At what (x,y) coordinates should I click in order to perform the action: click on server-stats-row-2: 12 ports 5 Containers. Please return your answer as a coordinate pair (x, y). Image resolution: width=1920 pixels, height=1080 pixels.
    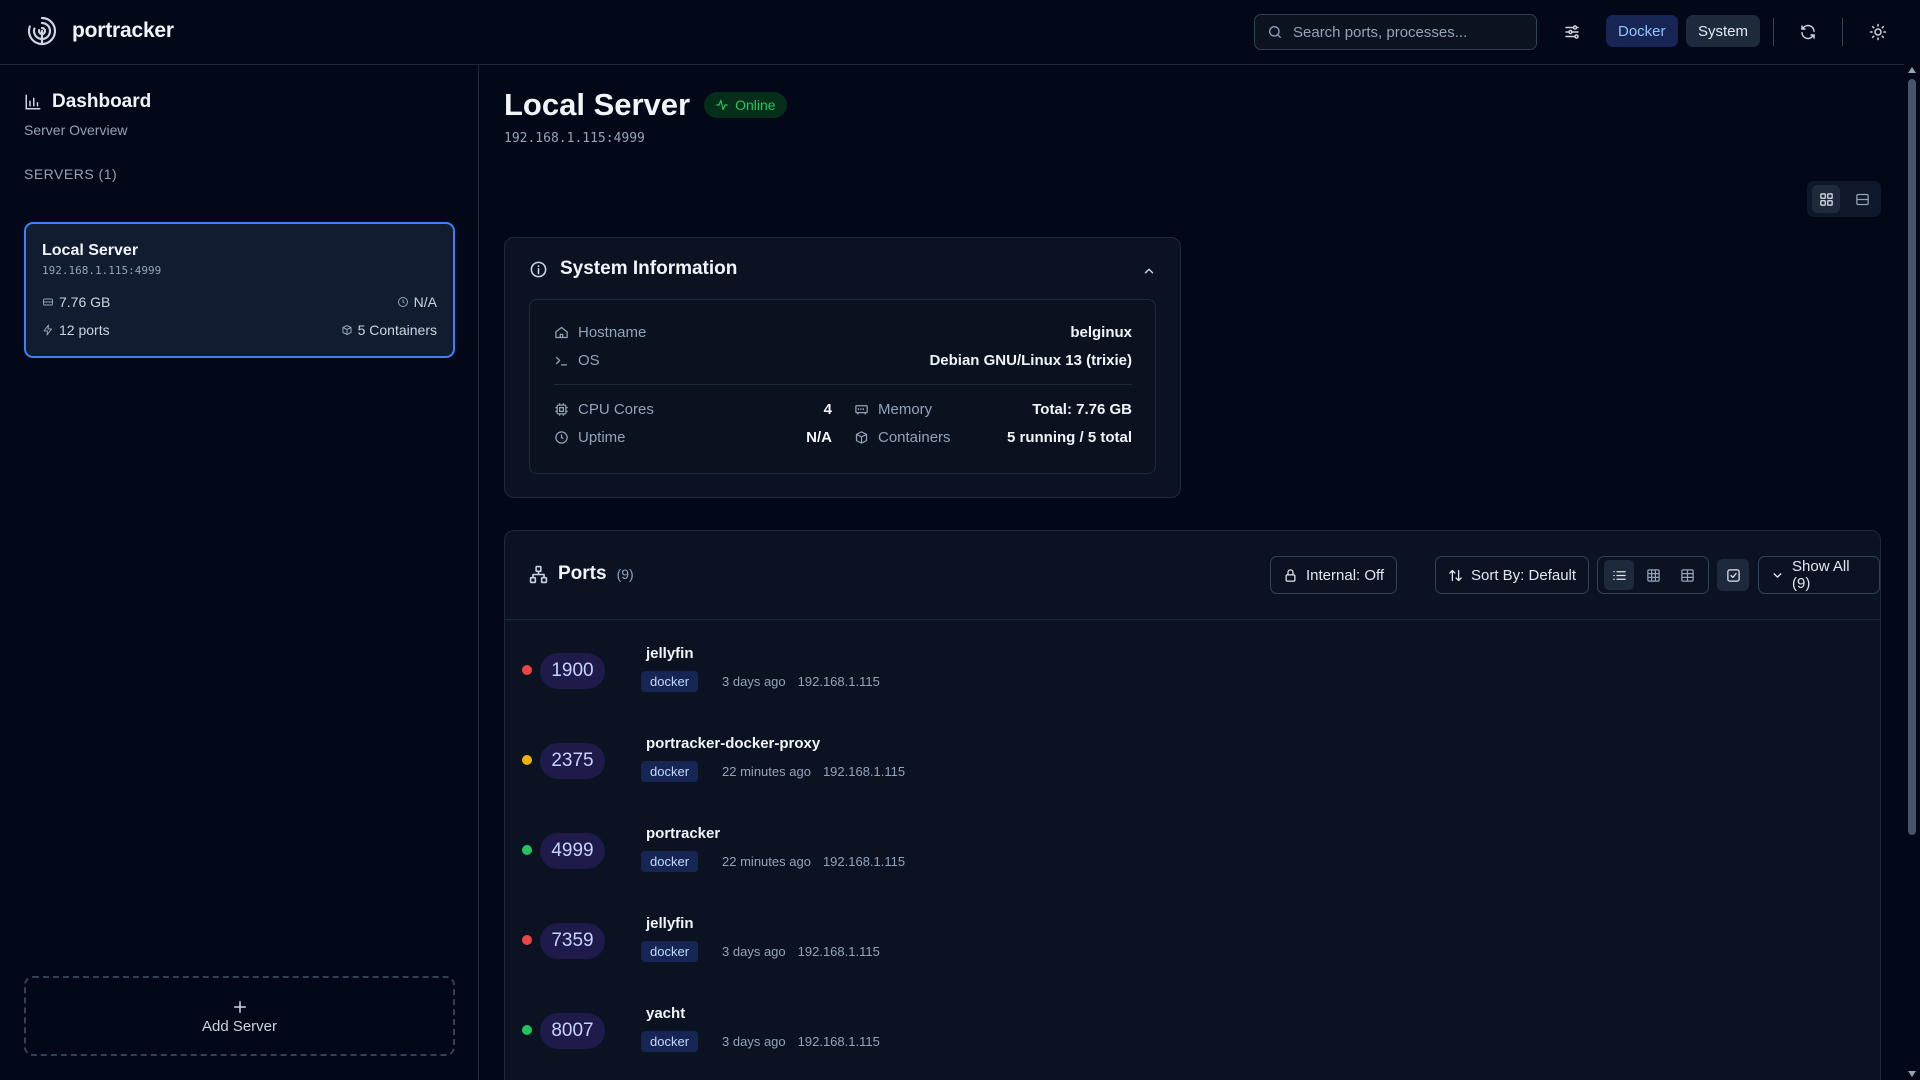
    Looking at the image, I should click on (239, 330).